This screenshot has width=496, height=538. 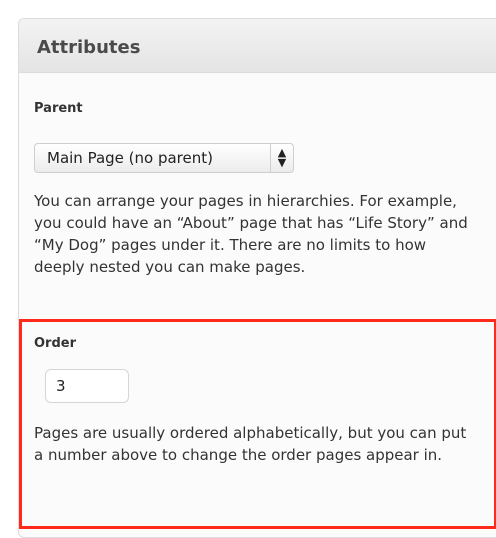 I want to click on parent-label-text: Parent, so click(x=58, y=108).